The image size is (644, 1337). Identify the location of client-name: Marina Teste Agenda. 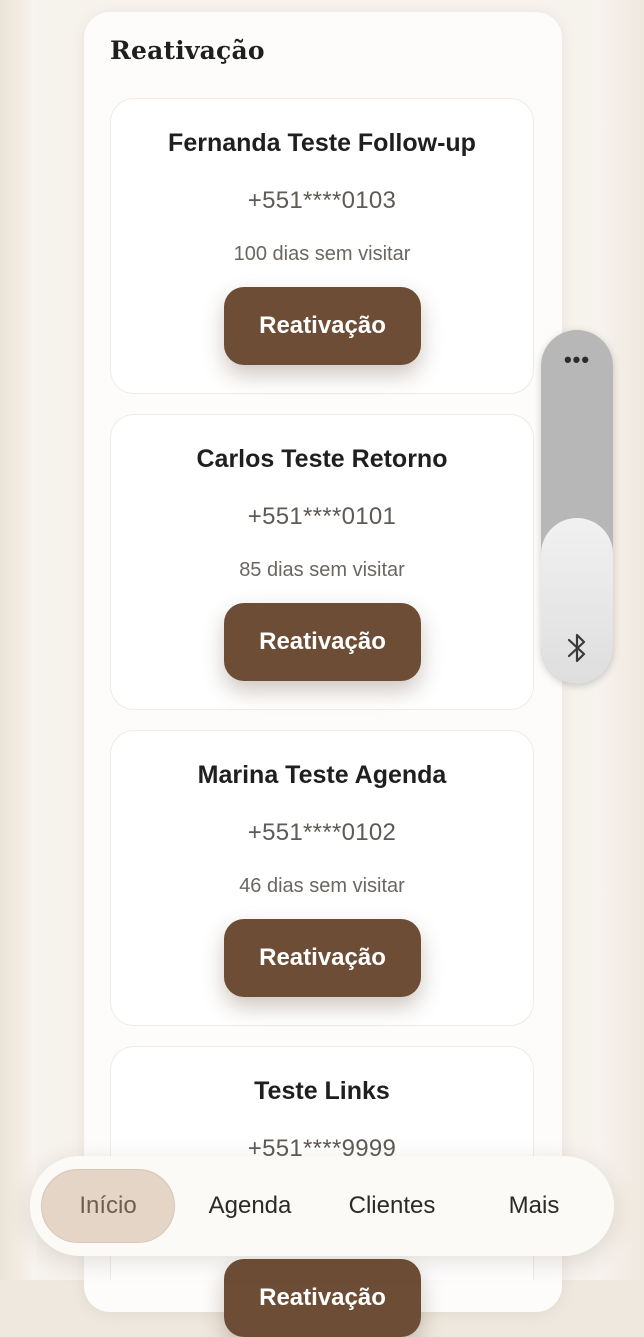
(322, 775).